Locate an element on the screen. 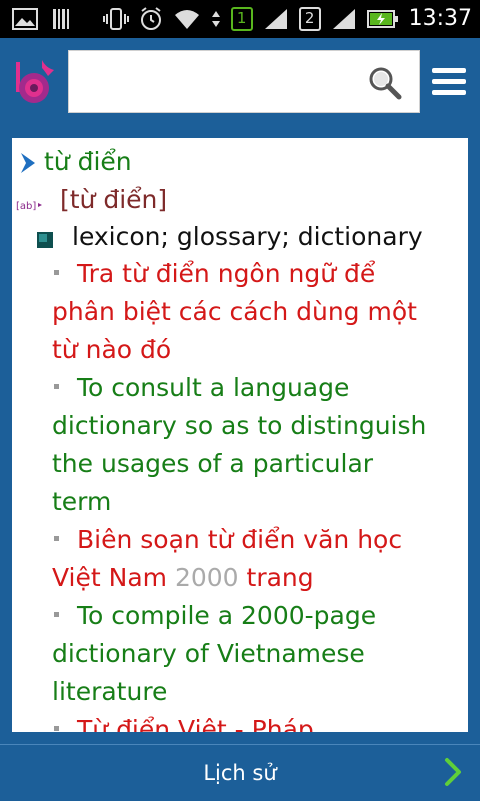 Image resolution: width=480 pixels, height=801 pixels. history-button: Lịch sử is located at coordinates (240, 773).